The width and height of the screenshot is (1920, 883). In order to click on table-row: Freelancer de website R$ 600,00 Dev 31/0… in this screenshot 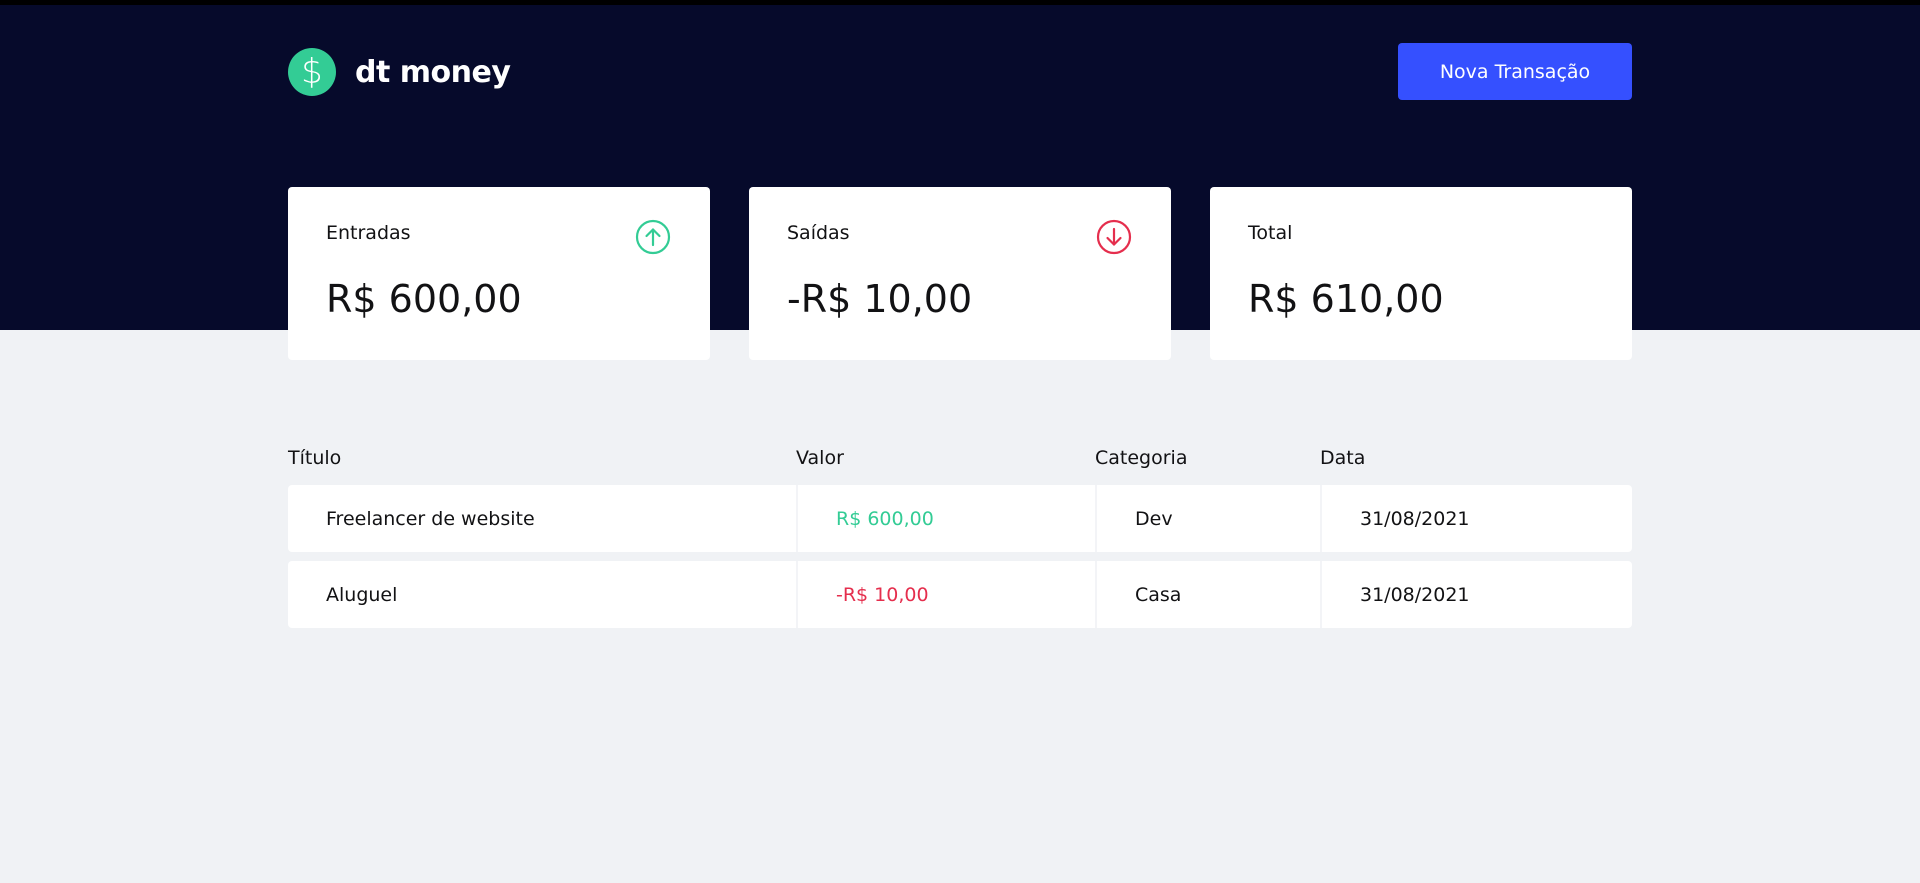, I will do `click(960, 518)`.